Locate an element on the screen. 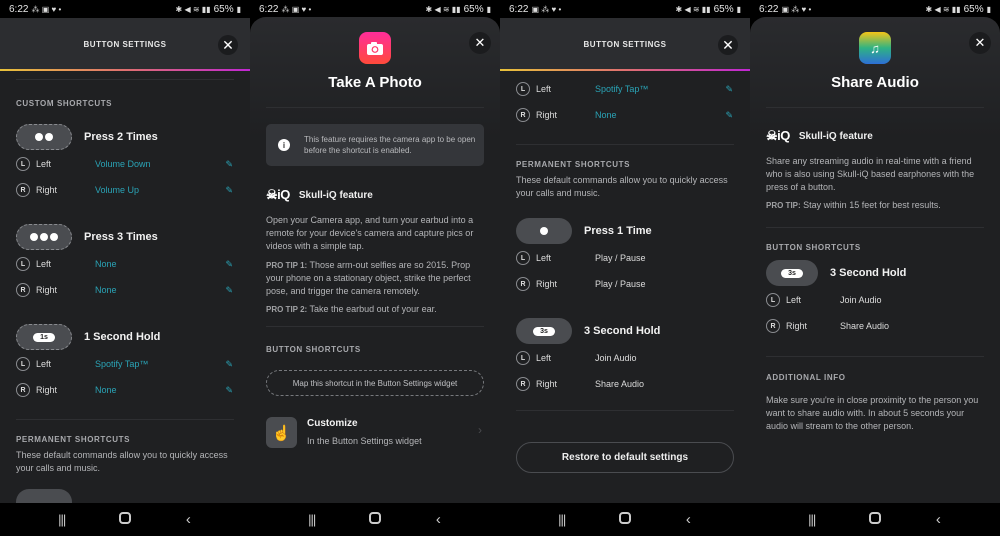 Image resolution: width=1000 pixels, height=536 pixels. additional-info-label: ADDITIONAL INFO is located at coordinates (806, 377).